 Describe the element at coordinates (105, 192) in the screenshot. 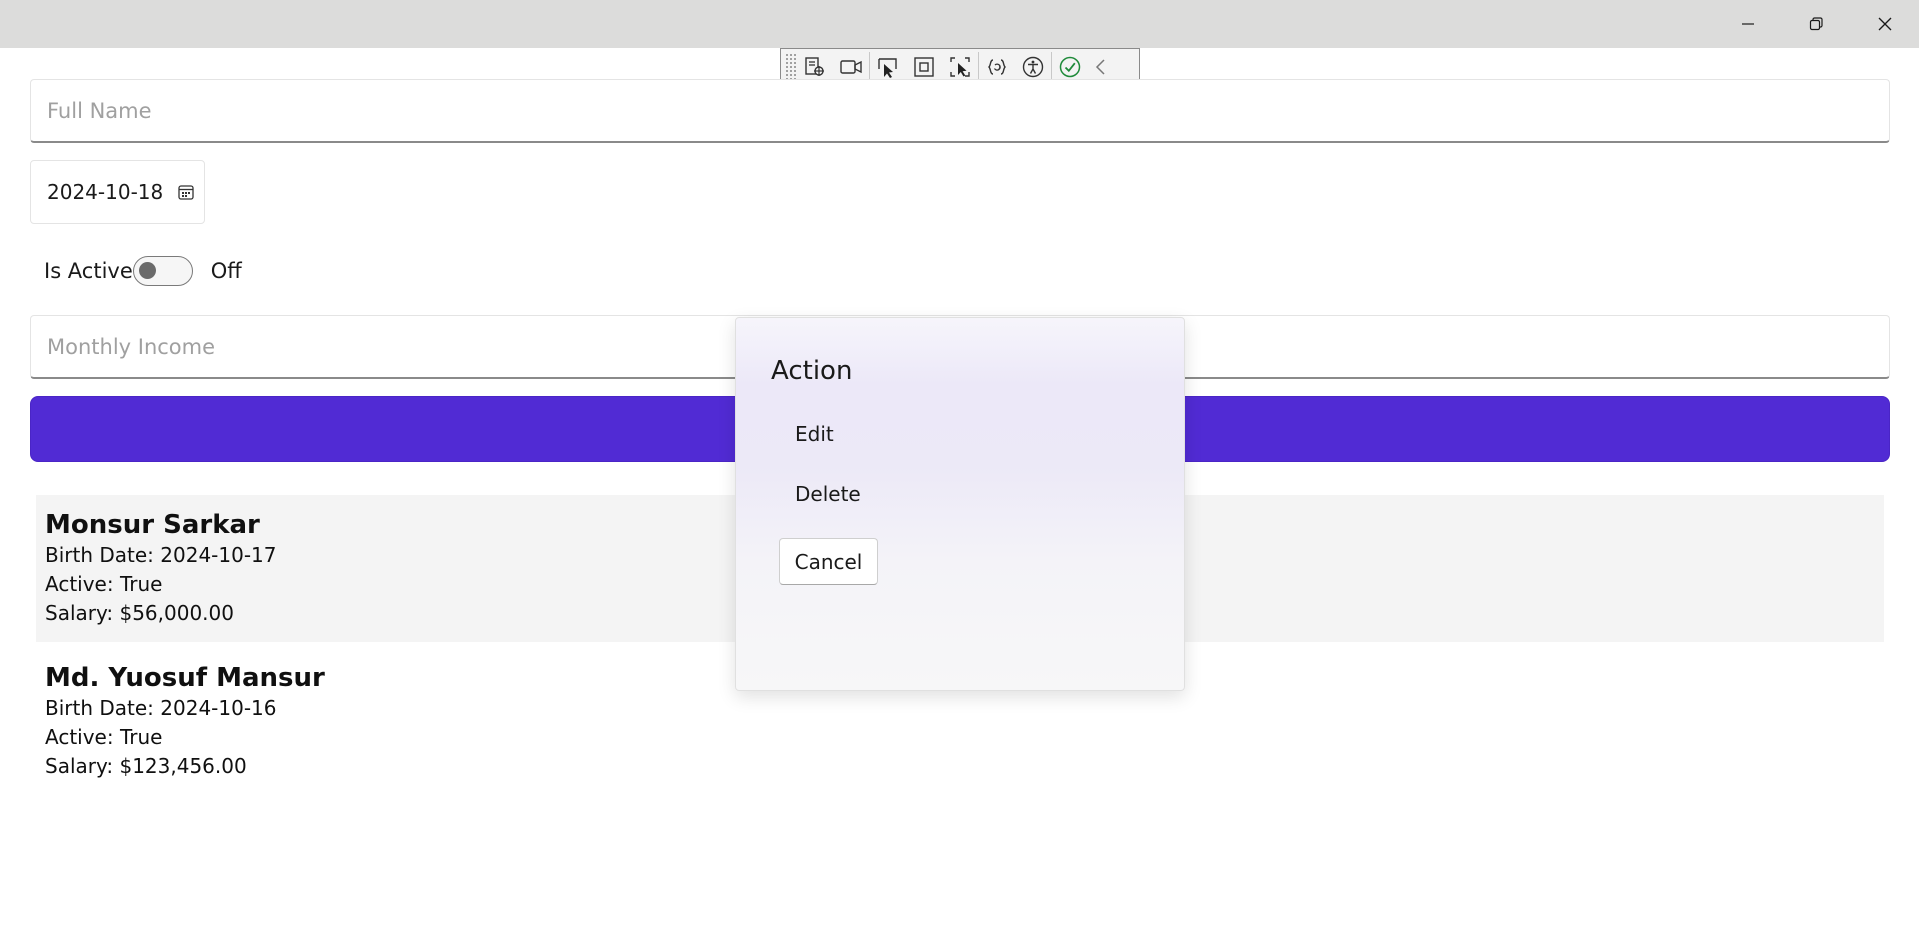

I see `birth-date-value: 2024-10-18` at that location.